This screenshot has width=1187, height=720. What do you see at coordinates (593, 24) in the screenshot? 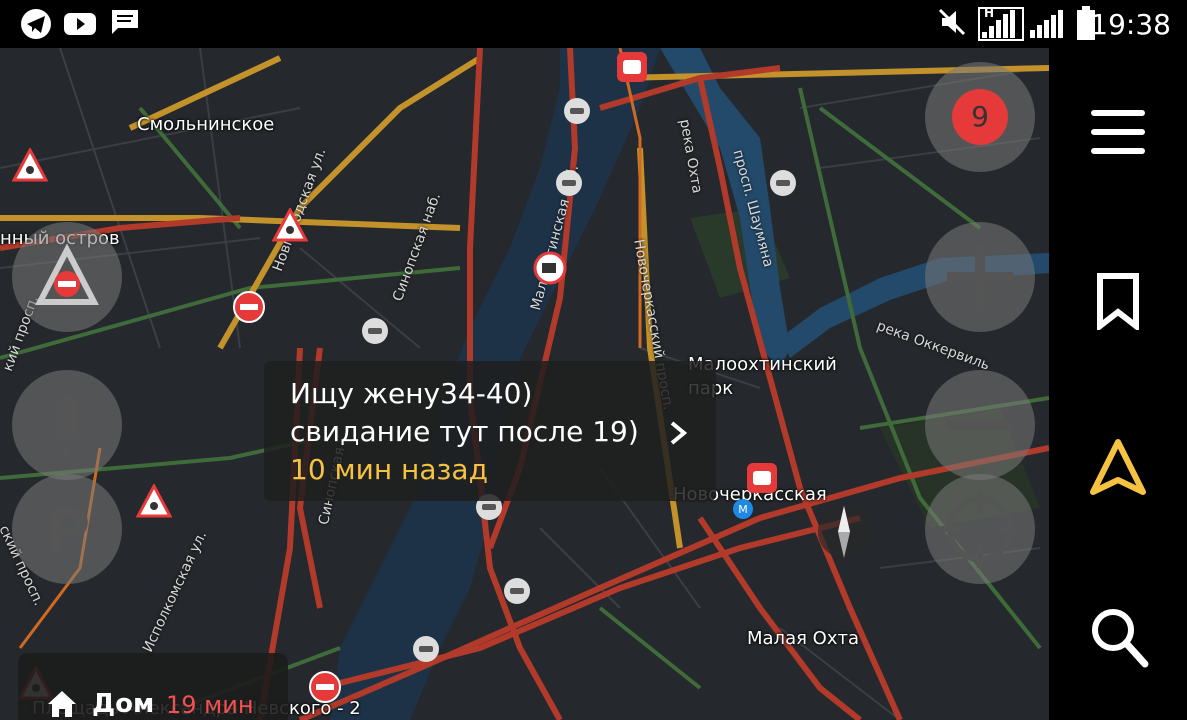
I see `status-bar: H 19:38` at bounding box center [593, 24].